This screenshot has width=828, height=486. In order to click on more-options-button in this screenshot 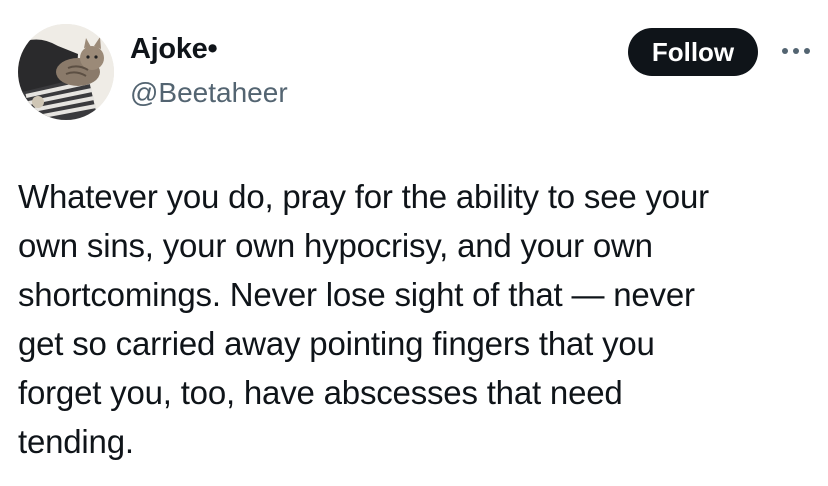, I will do `click(796, 51)`.